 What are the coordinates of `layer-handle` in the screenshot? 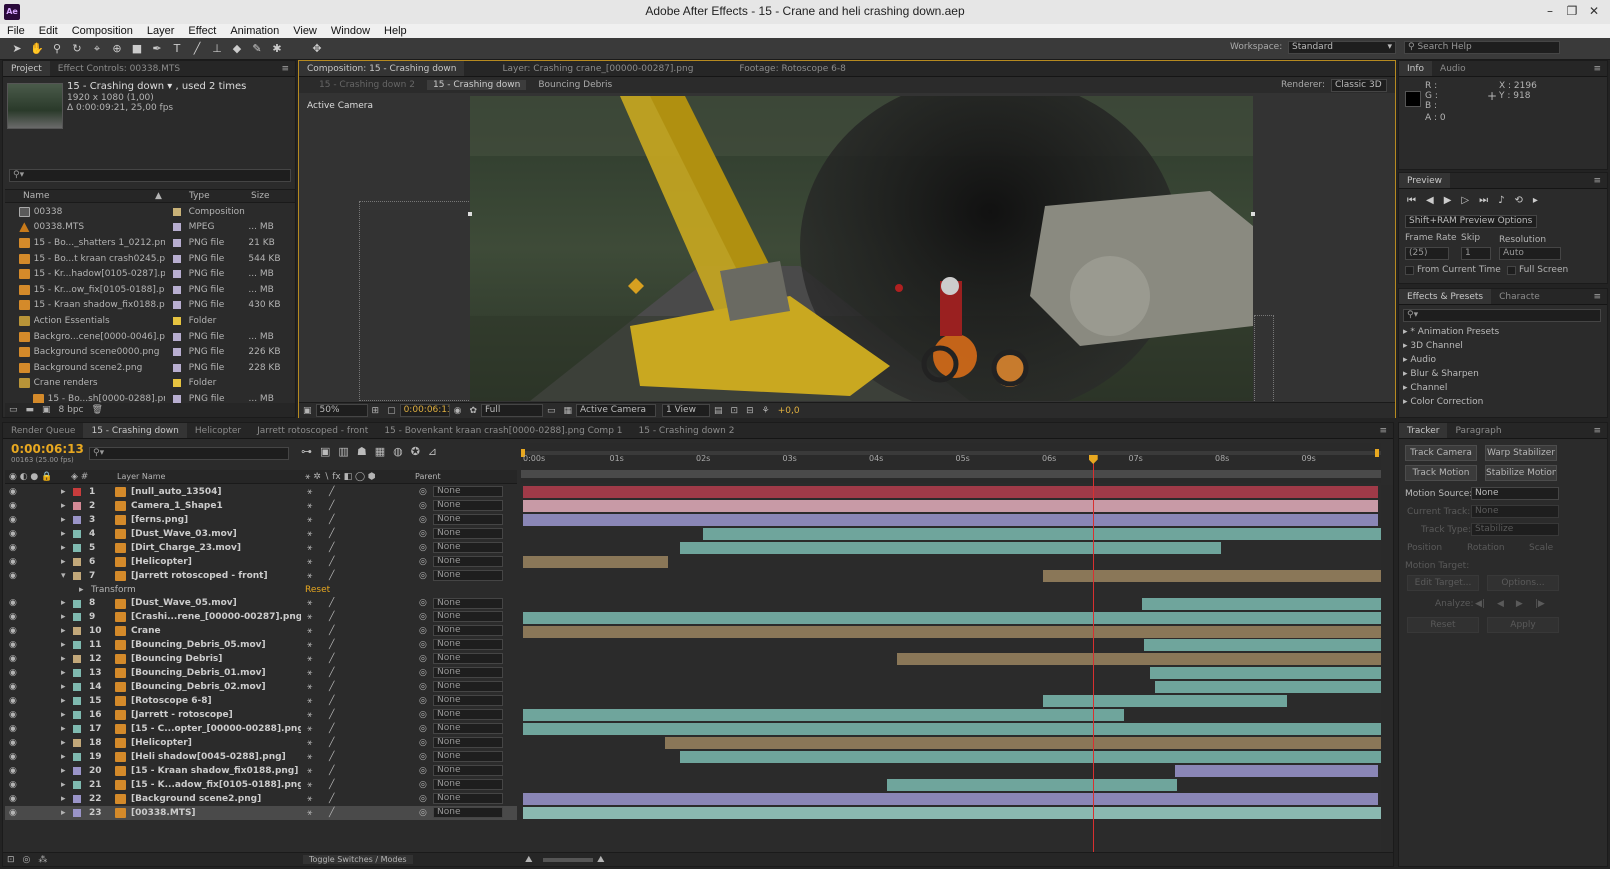 It's located at (1253, 214).